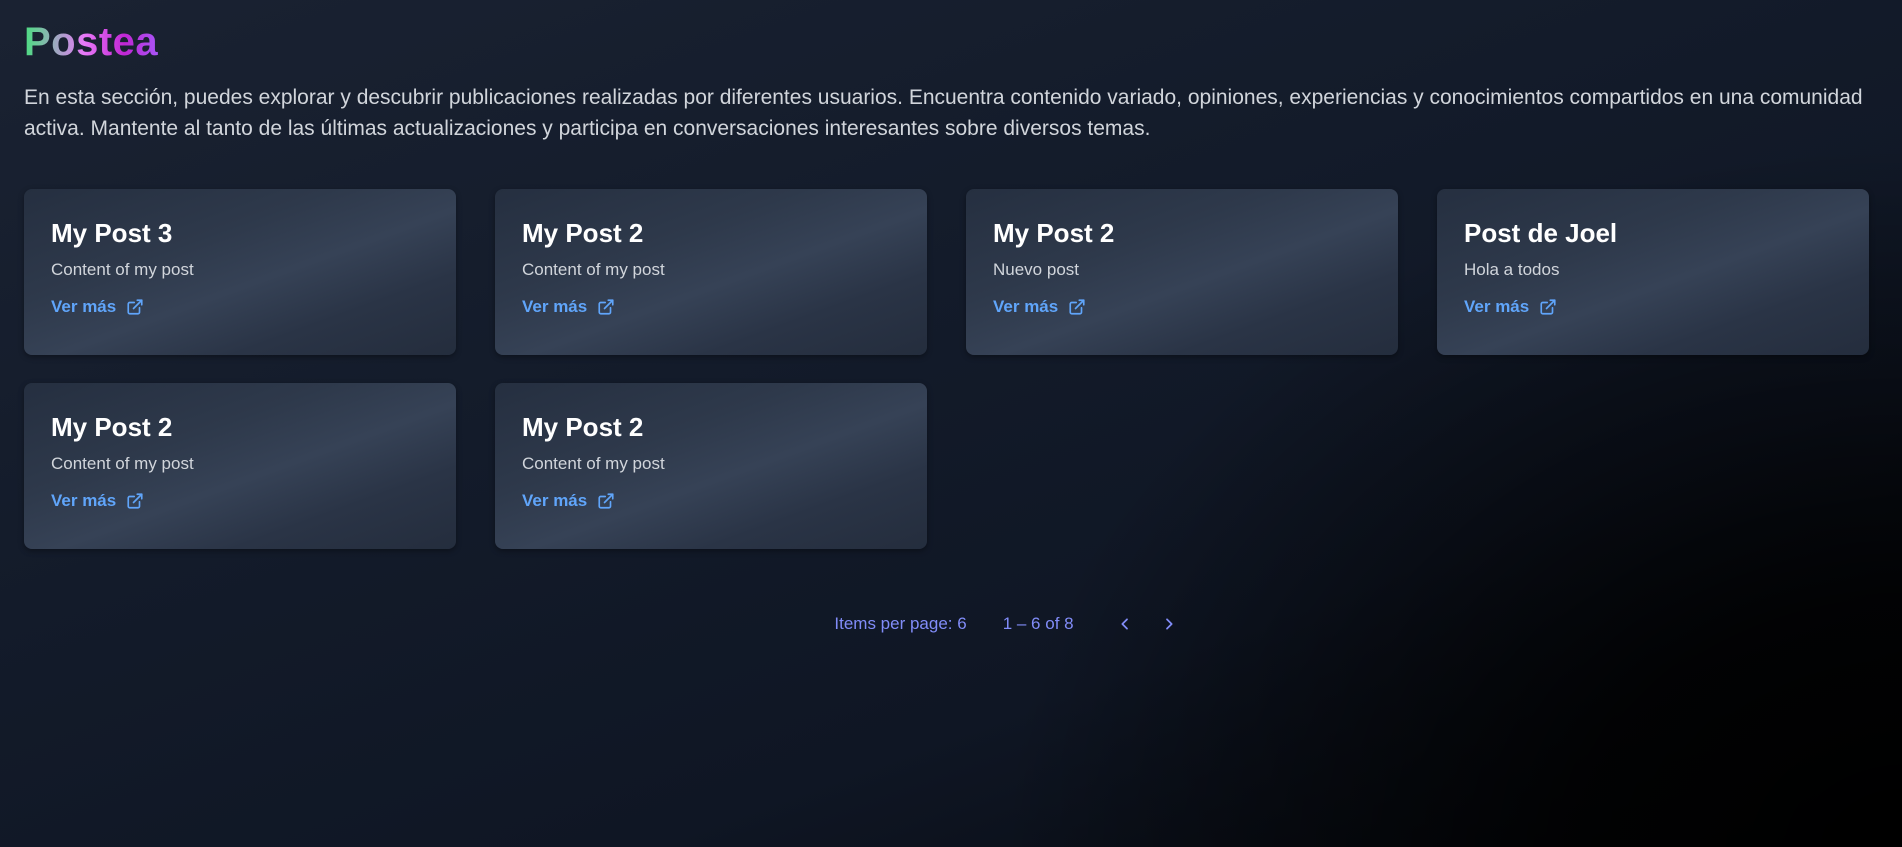  What do you see at coordinates (240, 272) in the screenshot?
I see `post-card: My Post 3 Content of my post Ver más` at bounding box center [240, 272].